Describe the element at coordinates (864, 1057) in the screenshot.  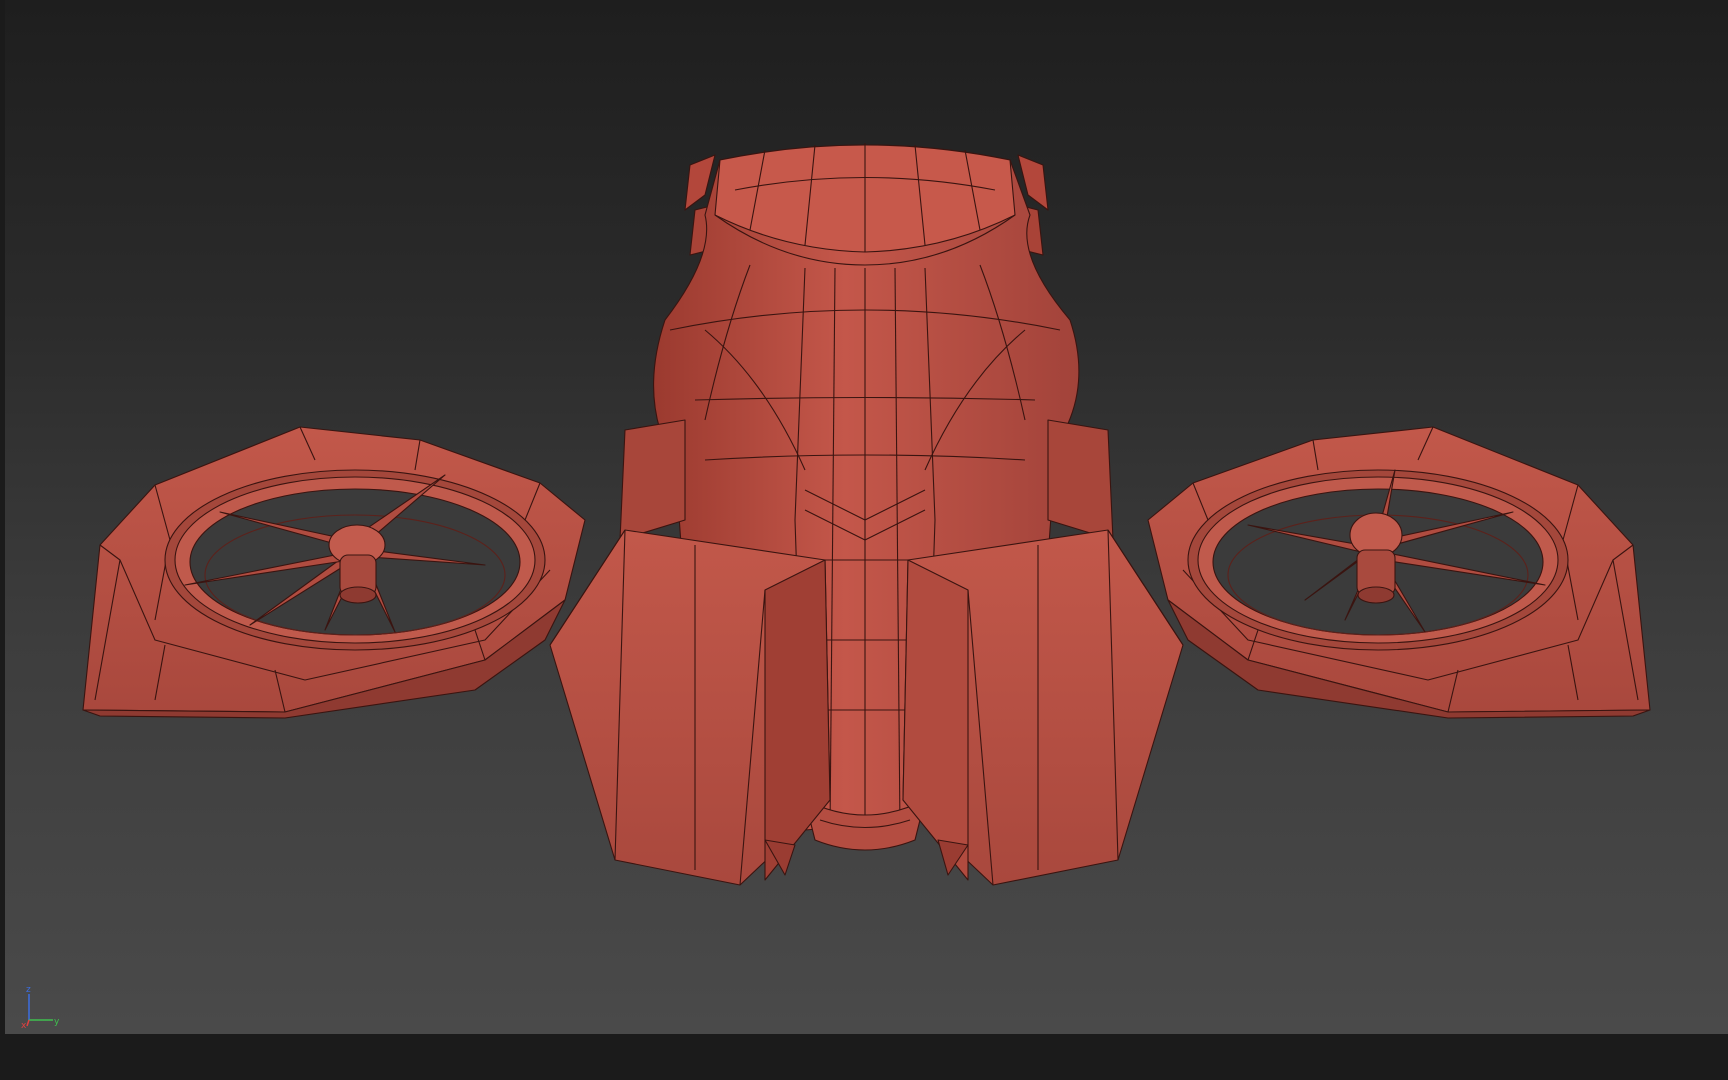
I see `viewport-bottom-border` at that location.